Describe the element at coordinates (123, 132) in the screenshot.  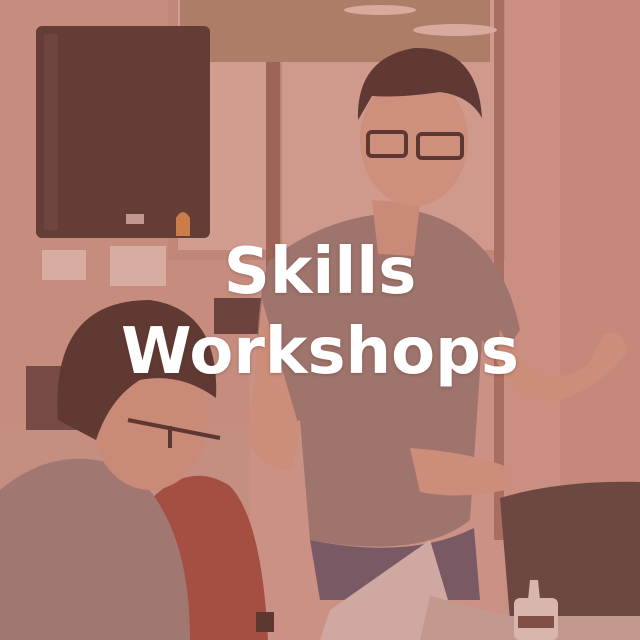
I see `wall-dispenser` at that location.